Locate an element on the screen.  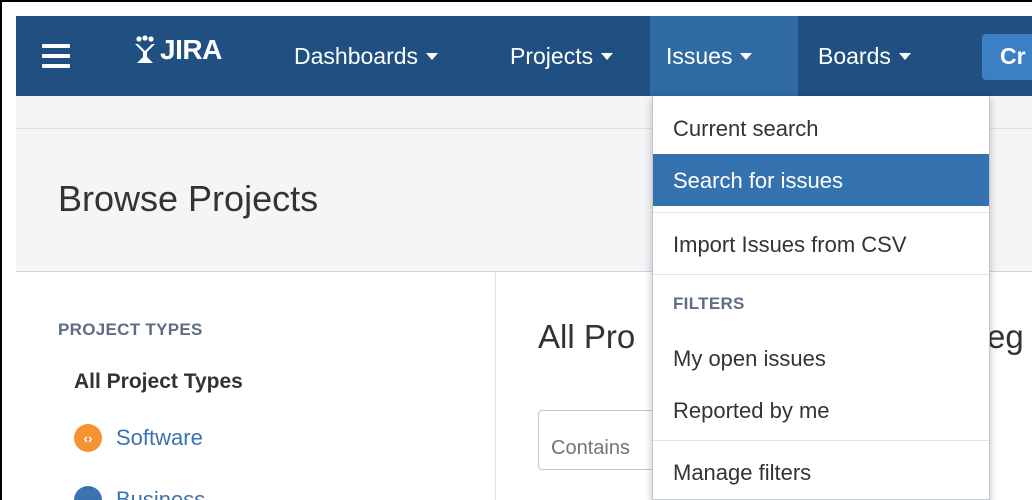
nav-issues-label: Issues is located at coordinates (699, 55).